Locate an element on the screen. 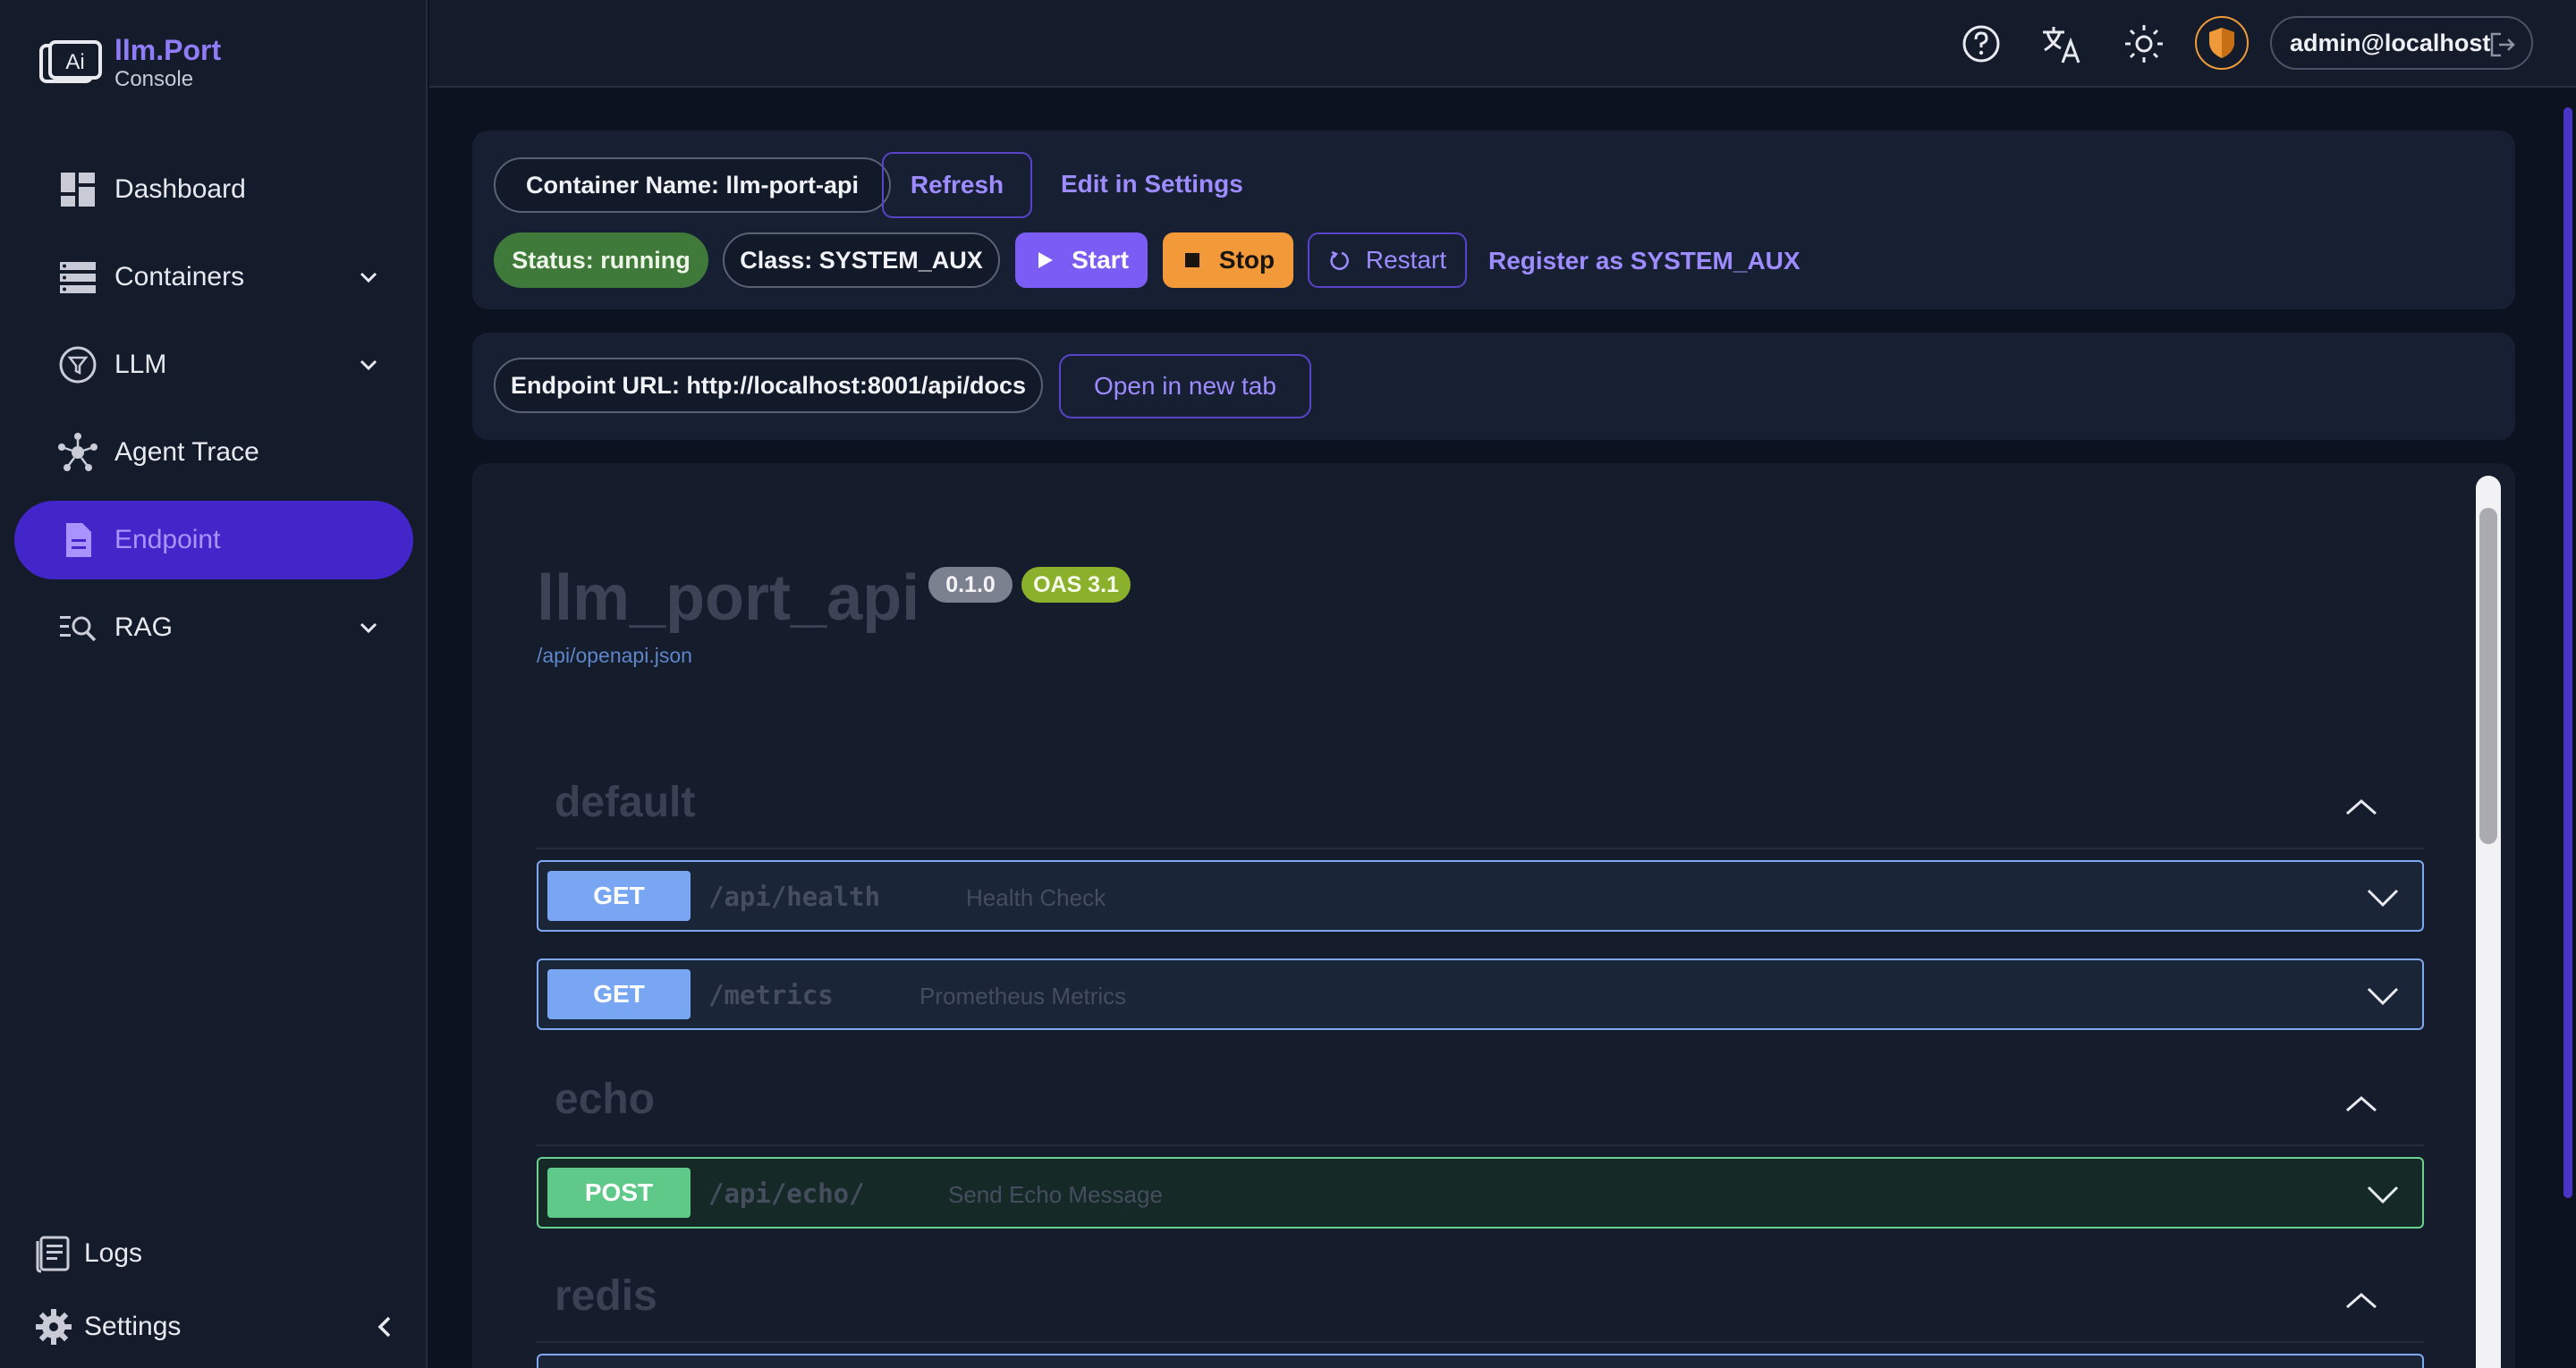 Image resolution: width=2576 pixels, height=1368 pixels. llm-port-logo-icon: Ai is located at coordinates (70, 62).